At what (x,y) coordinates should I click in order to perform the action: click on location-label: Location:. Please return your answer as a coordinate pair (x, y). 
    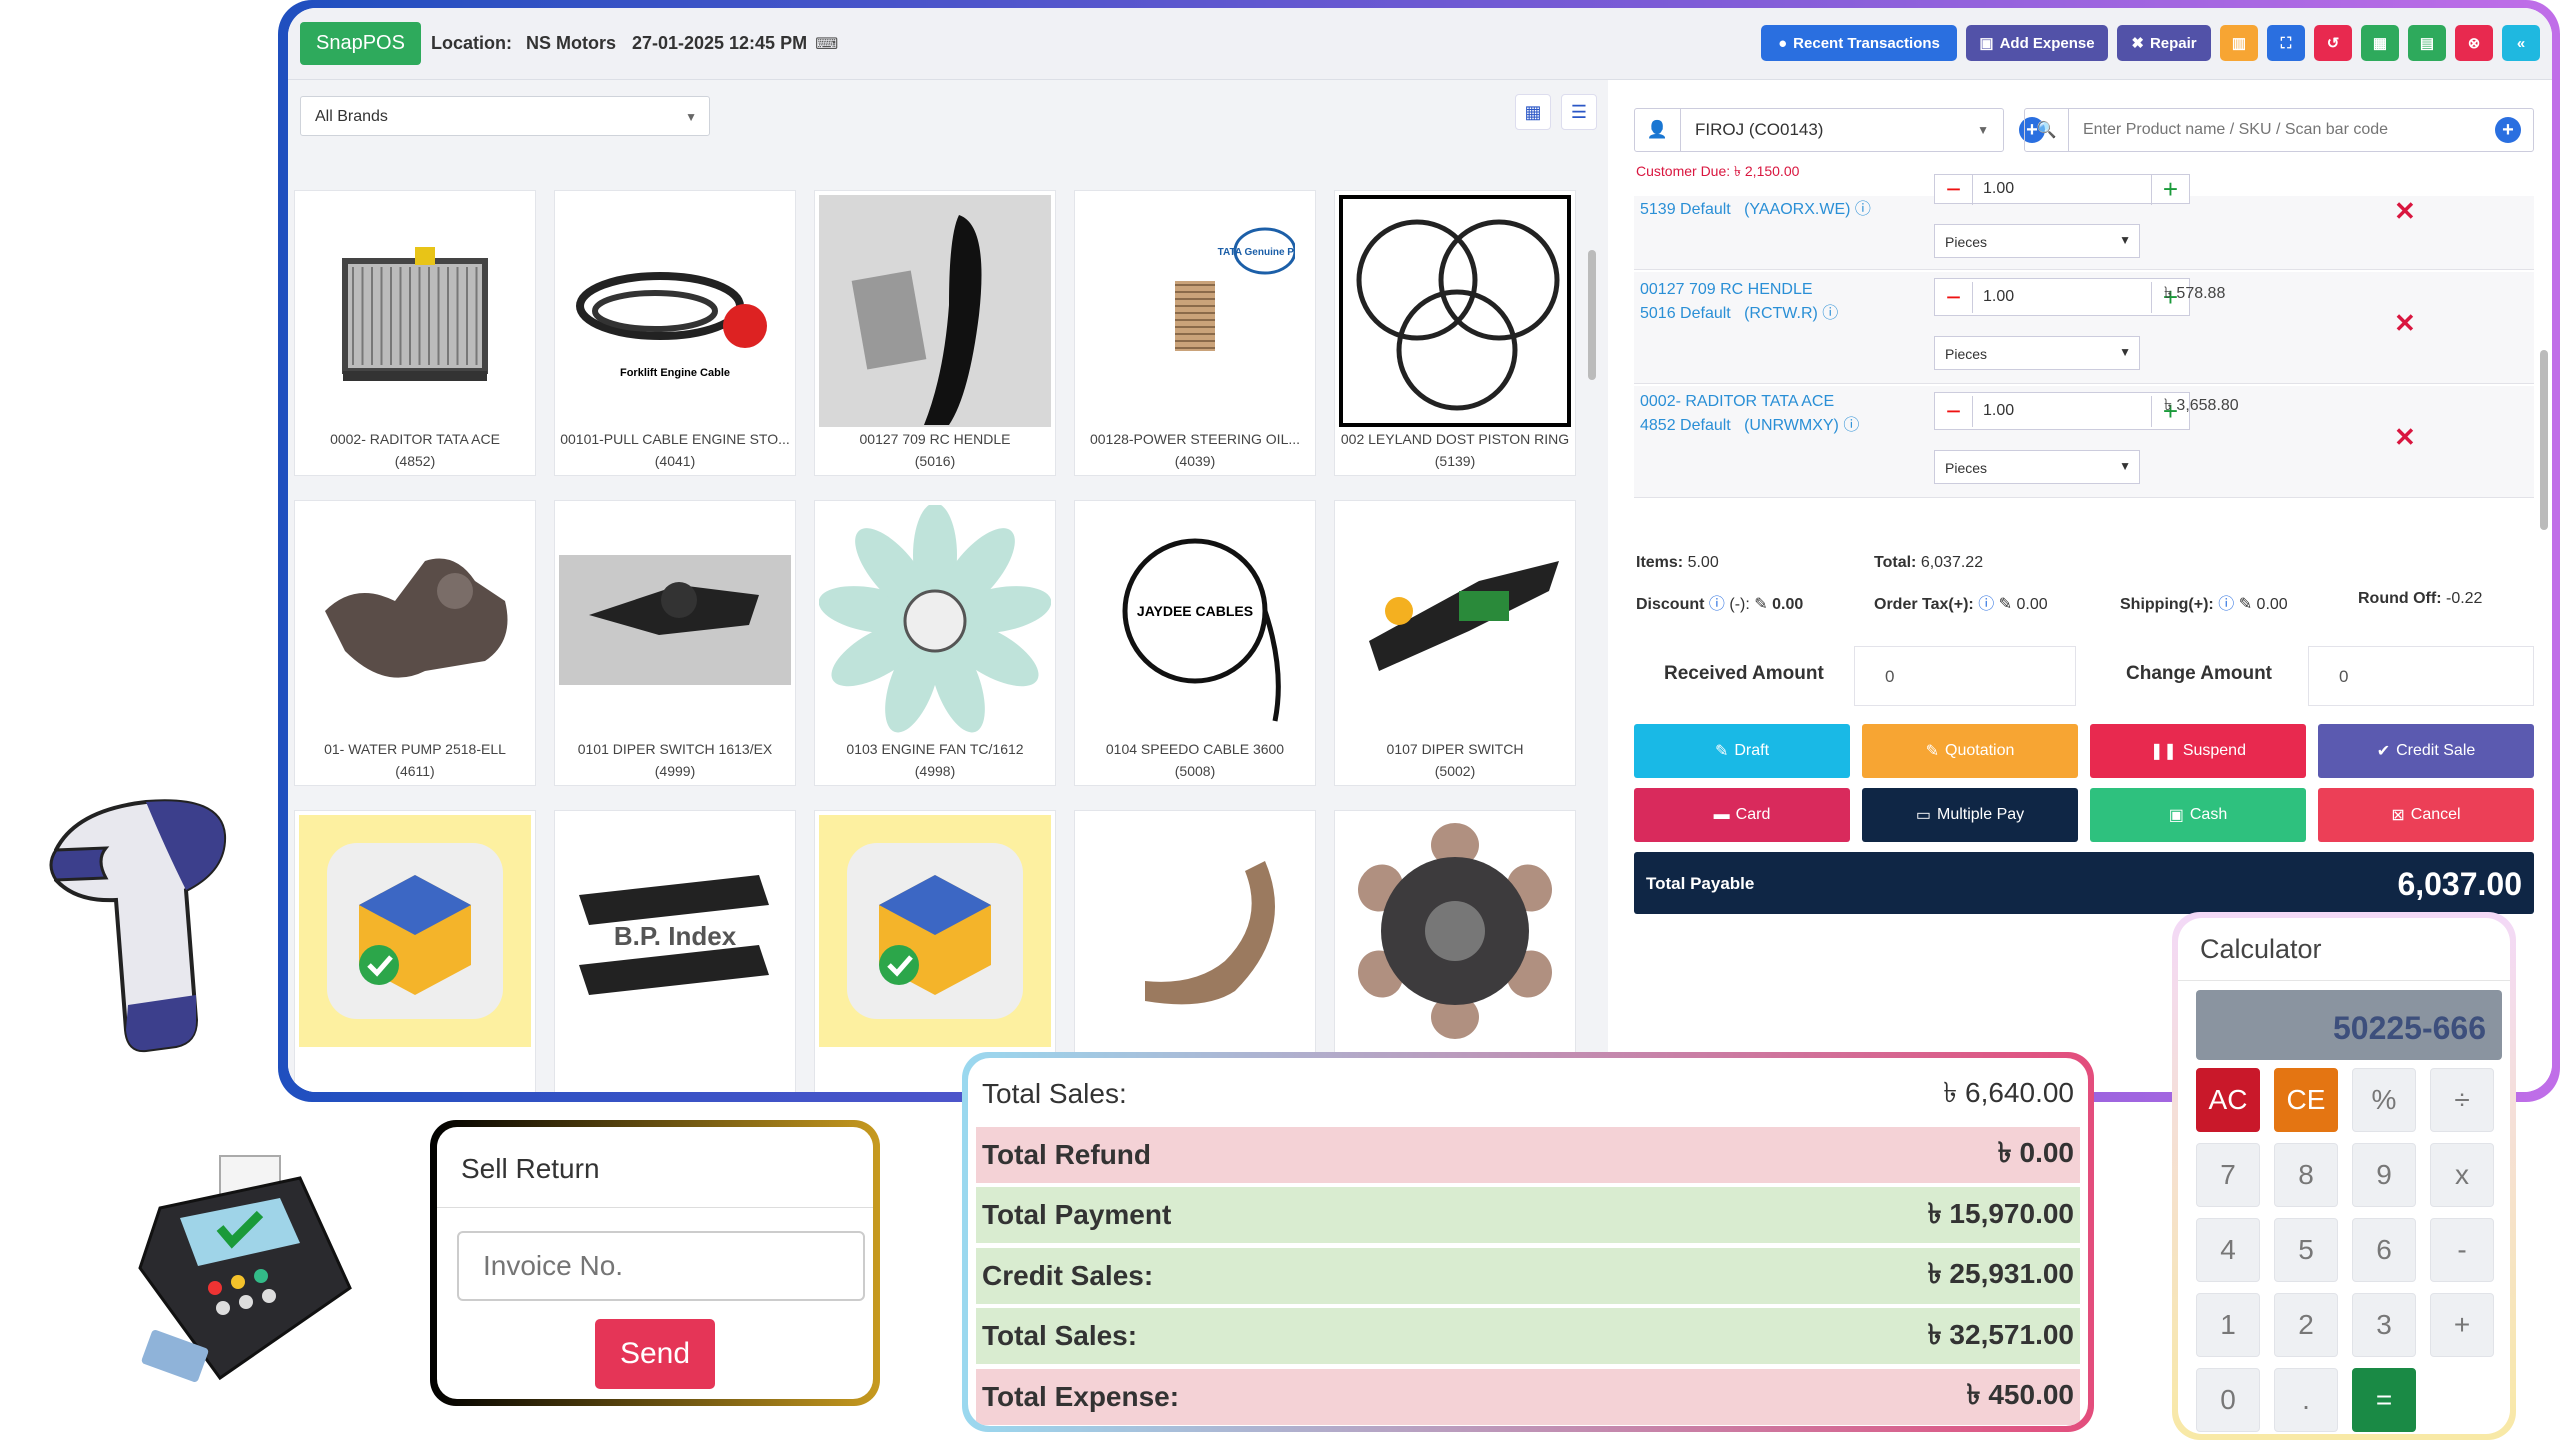
    Looking at the image, I should click on (471, 43).